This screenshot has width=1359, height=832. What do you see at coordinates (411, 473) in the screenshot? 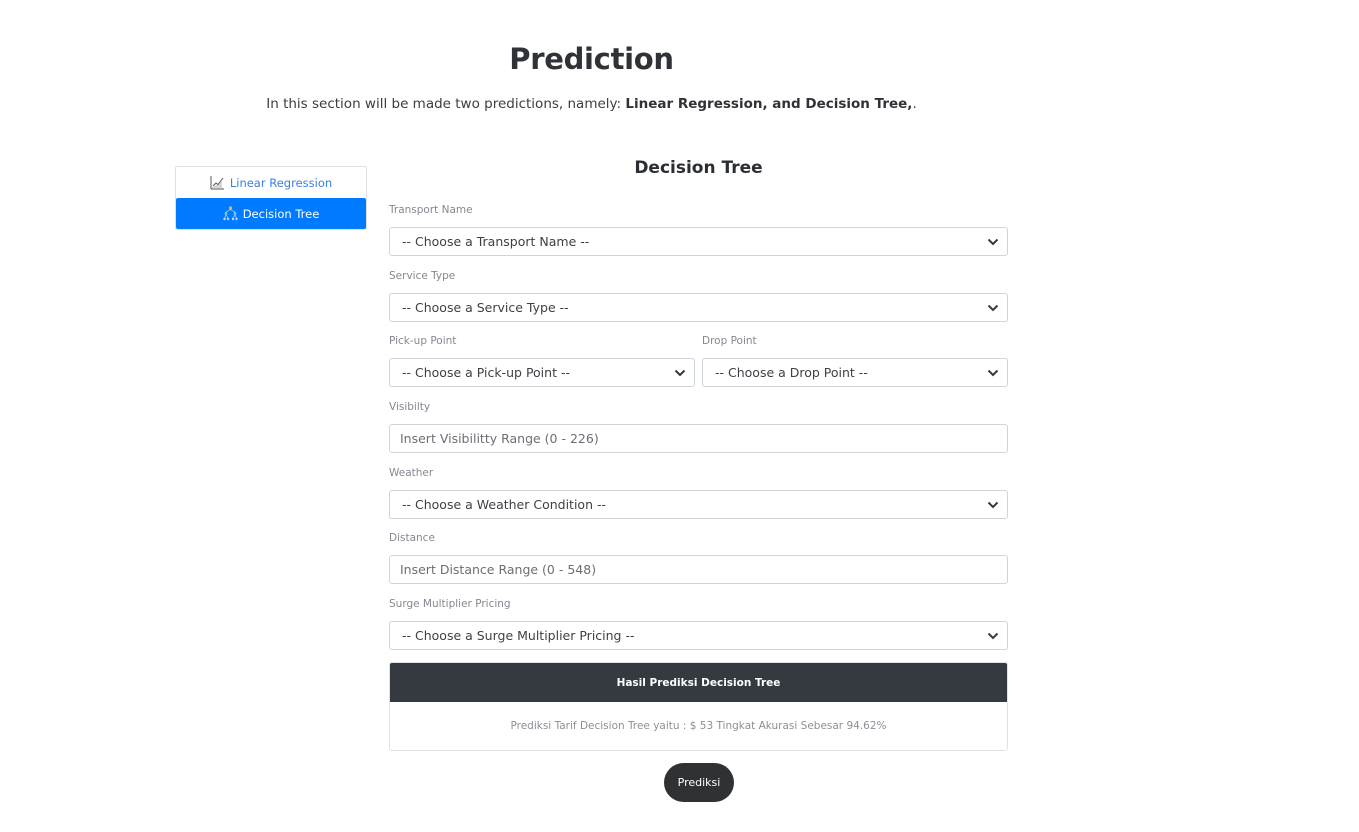
I see `weather-label: Weather` at bounding box center [411, 473].